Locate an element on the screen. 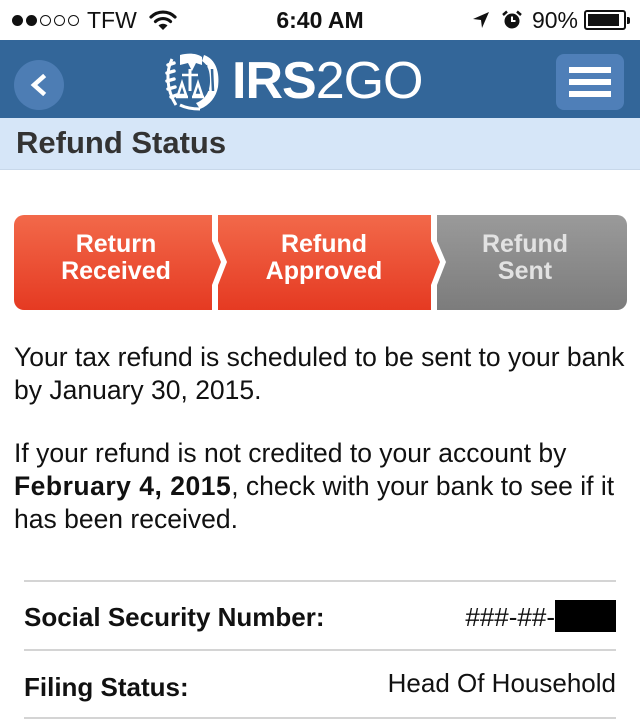 This screenshot has height=721, width=640. chevron-left-icon is located at coordinates (38, 85).